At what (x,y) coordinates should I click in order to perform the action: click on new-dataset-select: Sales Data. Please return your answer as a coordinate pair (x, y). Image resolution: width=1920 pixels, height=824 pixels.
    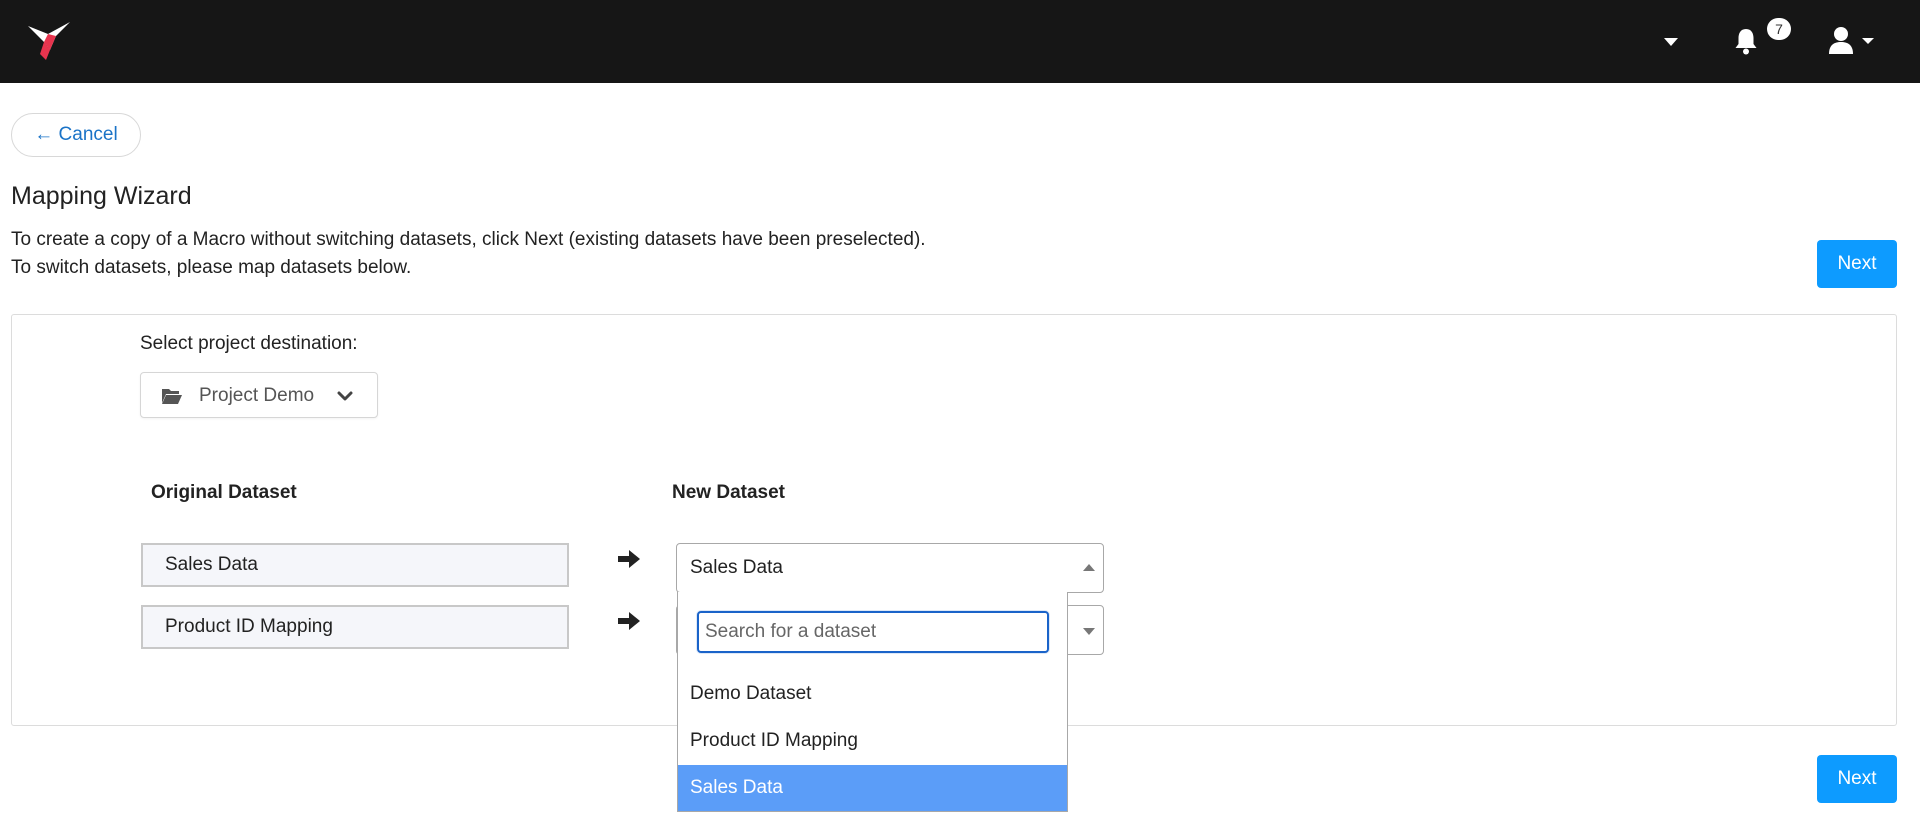
    Looking at the image, I should click on (890, 568).